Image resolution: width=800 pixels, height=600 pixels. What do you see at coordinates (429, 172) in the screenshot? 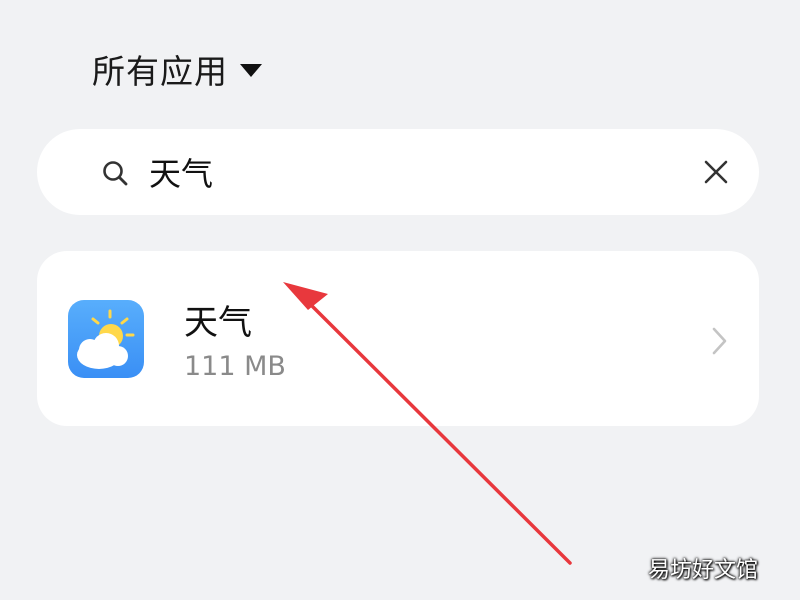
I see `search-input` at bounding box center [429, 172].